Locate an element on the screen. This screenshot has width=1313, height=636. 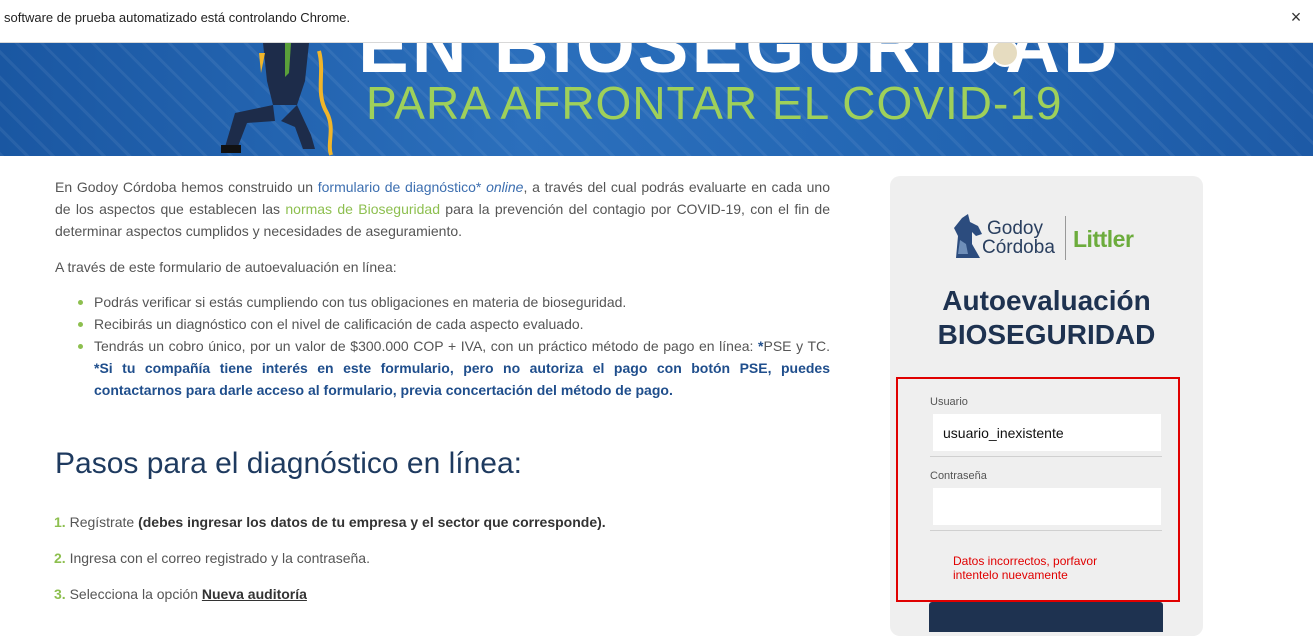
new-audit-link: Nueva auditoría is located at coordinates (254, 594).